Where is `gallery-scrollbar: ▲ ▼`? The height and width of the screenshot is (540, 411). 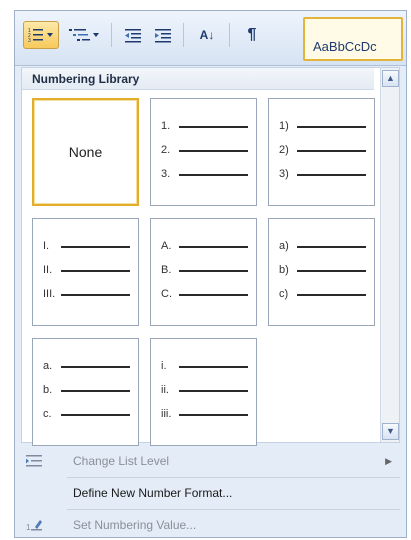 gallery-scrollbar: ▲ ▼ is located at coordinates (389, 255).